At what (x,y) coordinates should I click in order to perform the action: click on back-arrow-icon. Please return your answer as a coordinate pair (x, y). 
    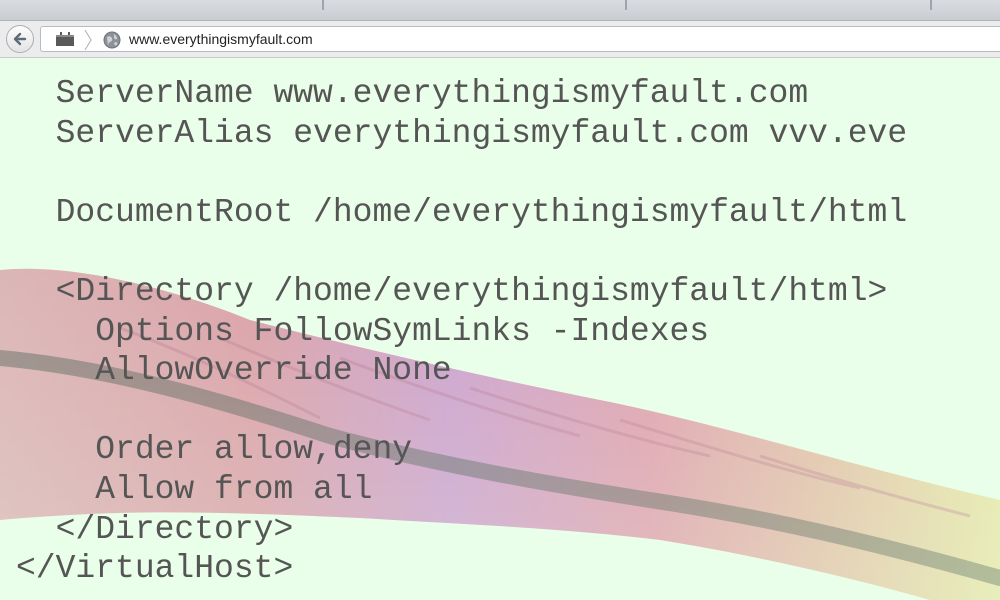
    Looking at the image, I should click on (20, 39).